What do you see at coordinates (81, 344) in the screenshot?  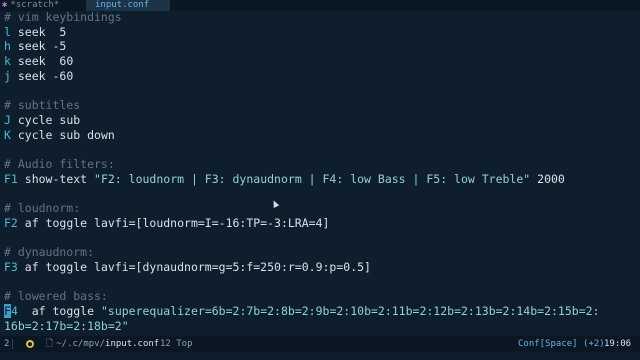 I see `file-path: ~/.c/mpv/` at bounding box center [81, 344].